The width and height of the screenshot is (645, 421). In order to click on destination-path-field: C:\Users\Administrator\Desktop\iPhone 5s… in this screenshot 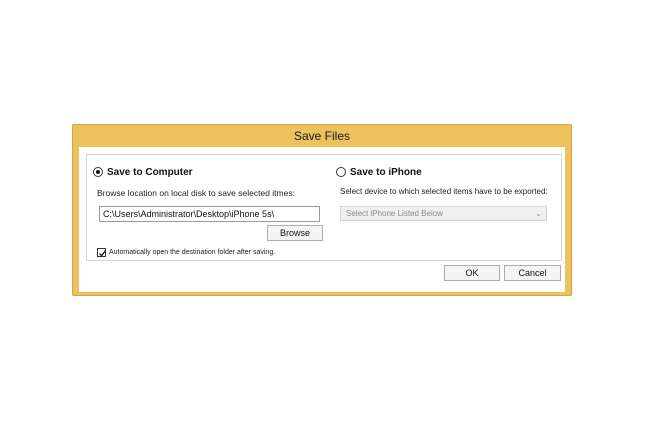, I will do `click(209, 214)`.